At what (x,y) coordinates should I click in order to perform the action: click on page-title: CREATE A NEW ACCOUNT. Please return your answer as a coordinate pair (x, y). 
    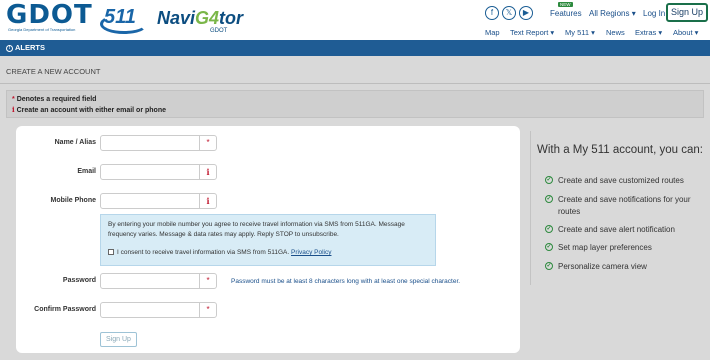
    Looking at the image, I should click on (53, 71).